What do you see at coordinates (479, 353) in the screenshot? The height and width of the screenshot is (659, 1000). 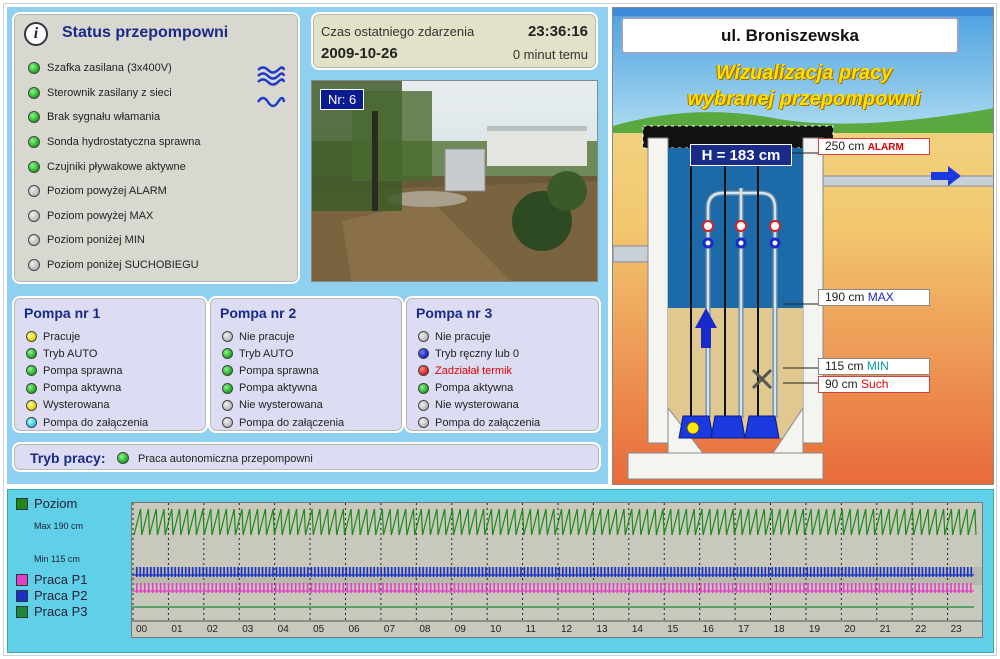 I see `pump-status-item: Tryb ręczny lub 0` at bounding box center [479, 353].